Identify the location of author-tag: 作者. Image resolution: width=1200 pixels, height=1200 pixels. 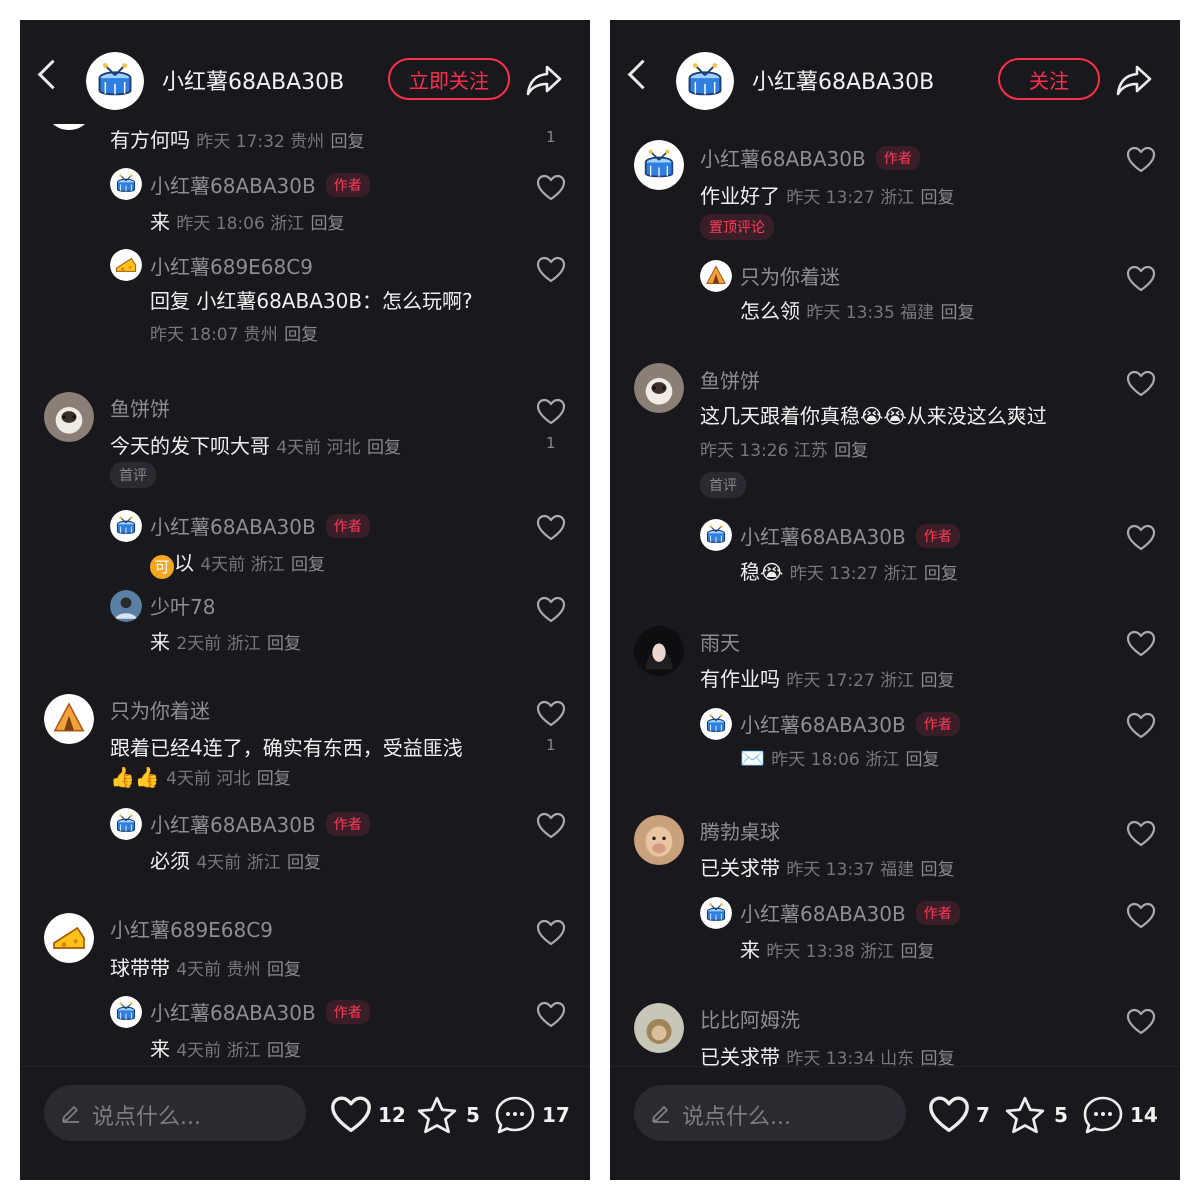
(347, 824).